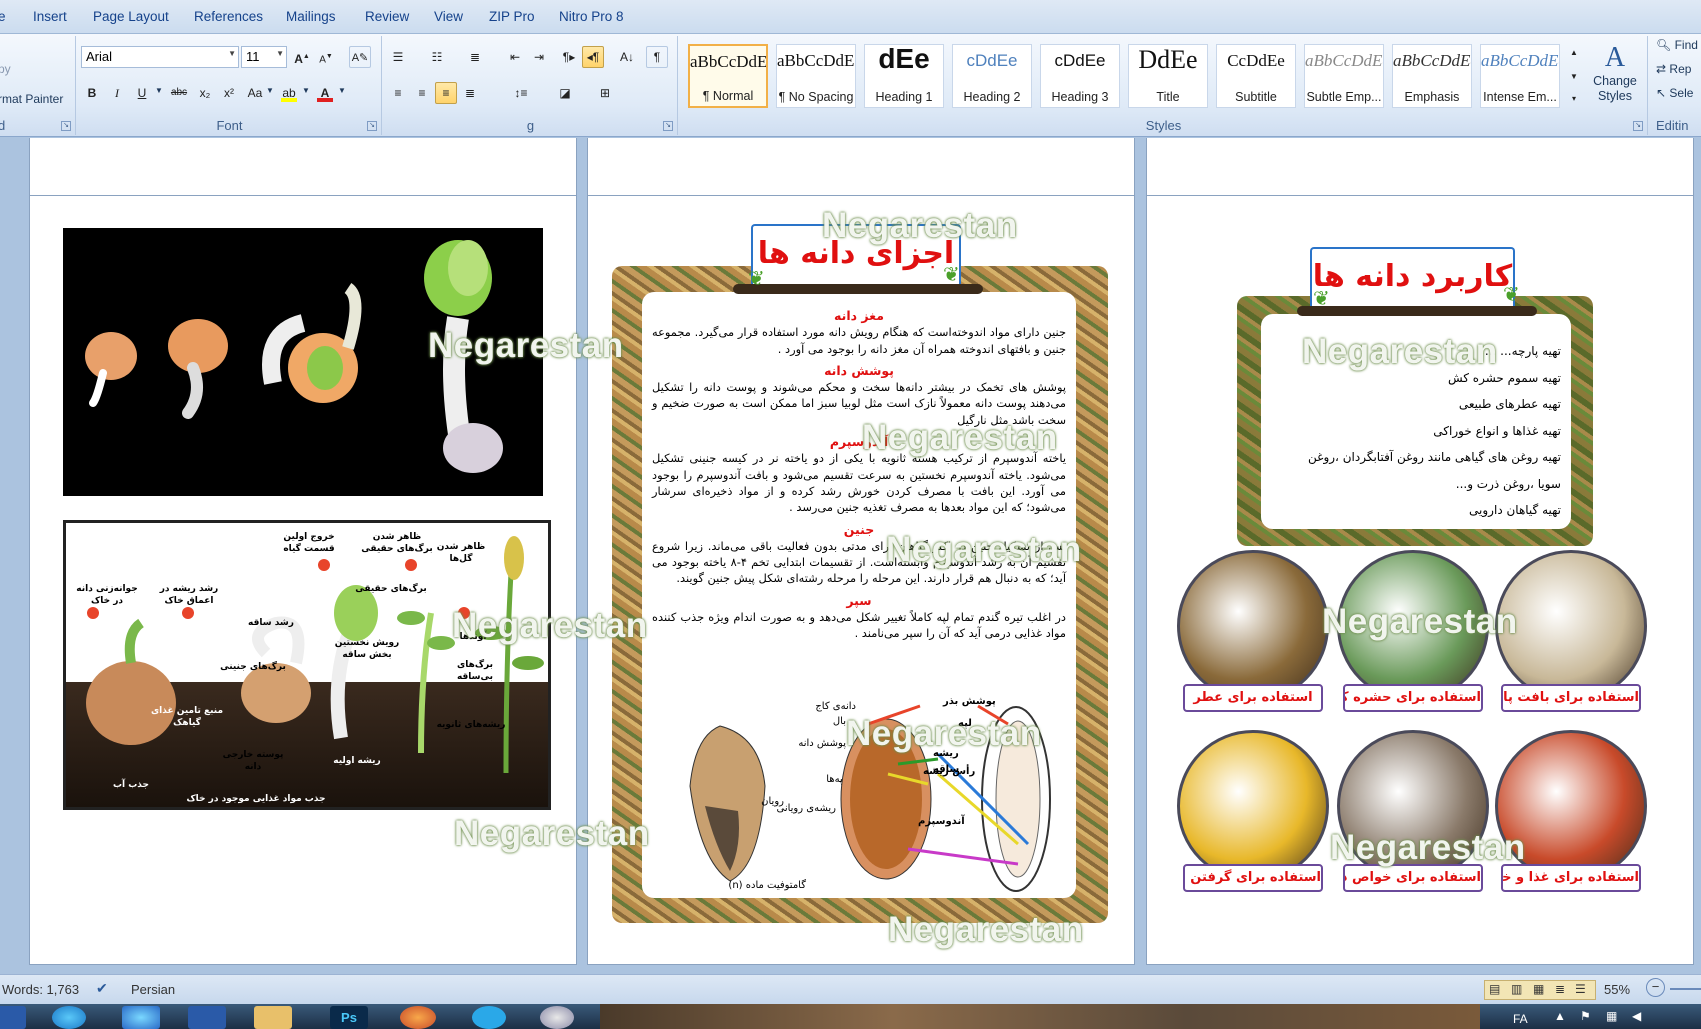 The image size is (1701, 1029). Describe the element at coordinates (255, 93) in the screenshot. I see `change-case-button: Aa` at that location.